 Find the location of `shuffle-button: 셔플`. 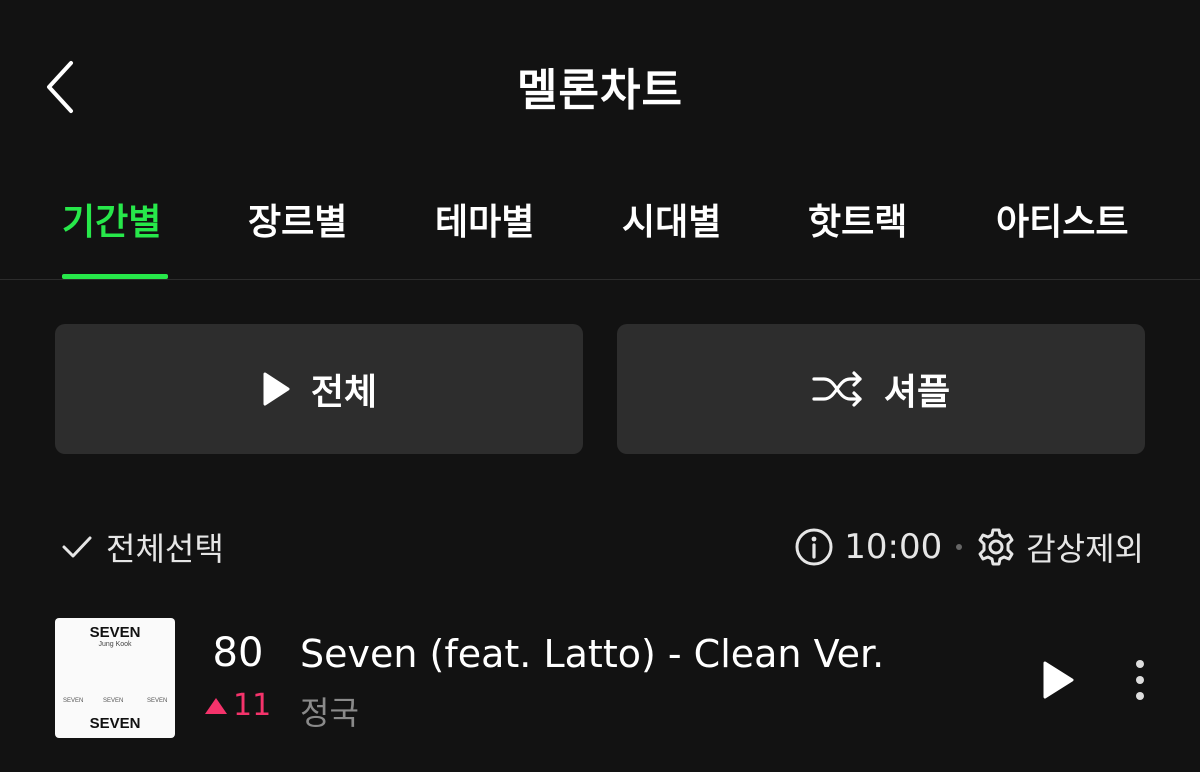

shuffle-button: 셔플 is located at coordinates (881, 389).